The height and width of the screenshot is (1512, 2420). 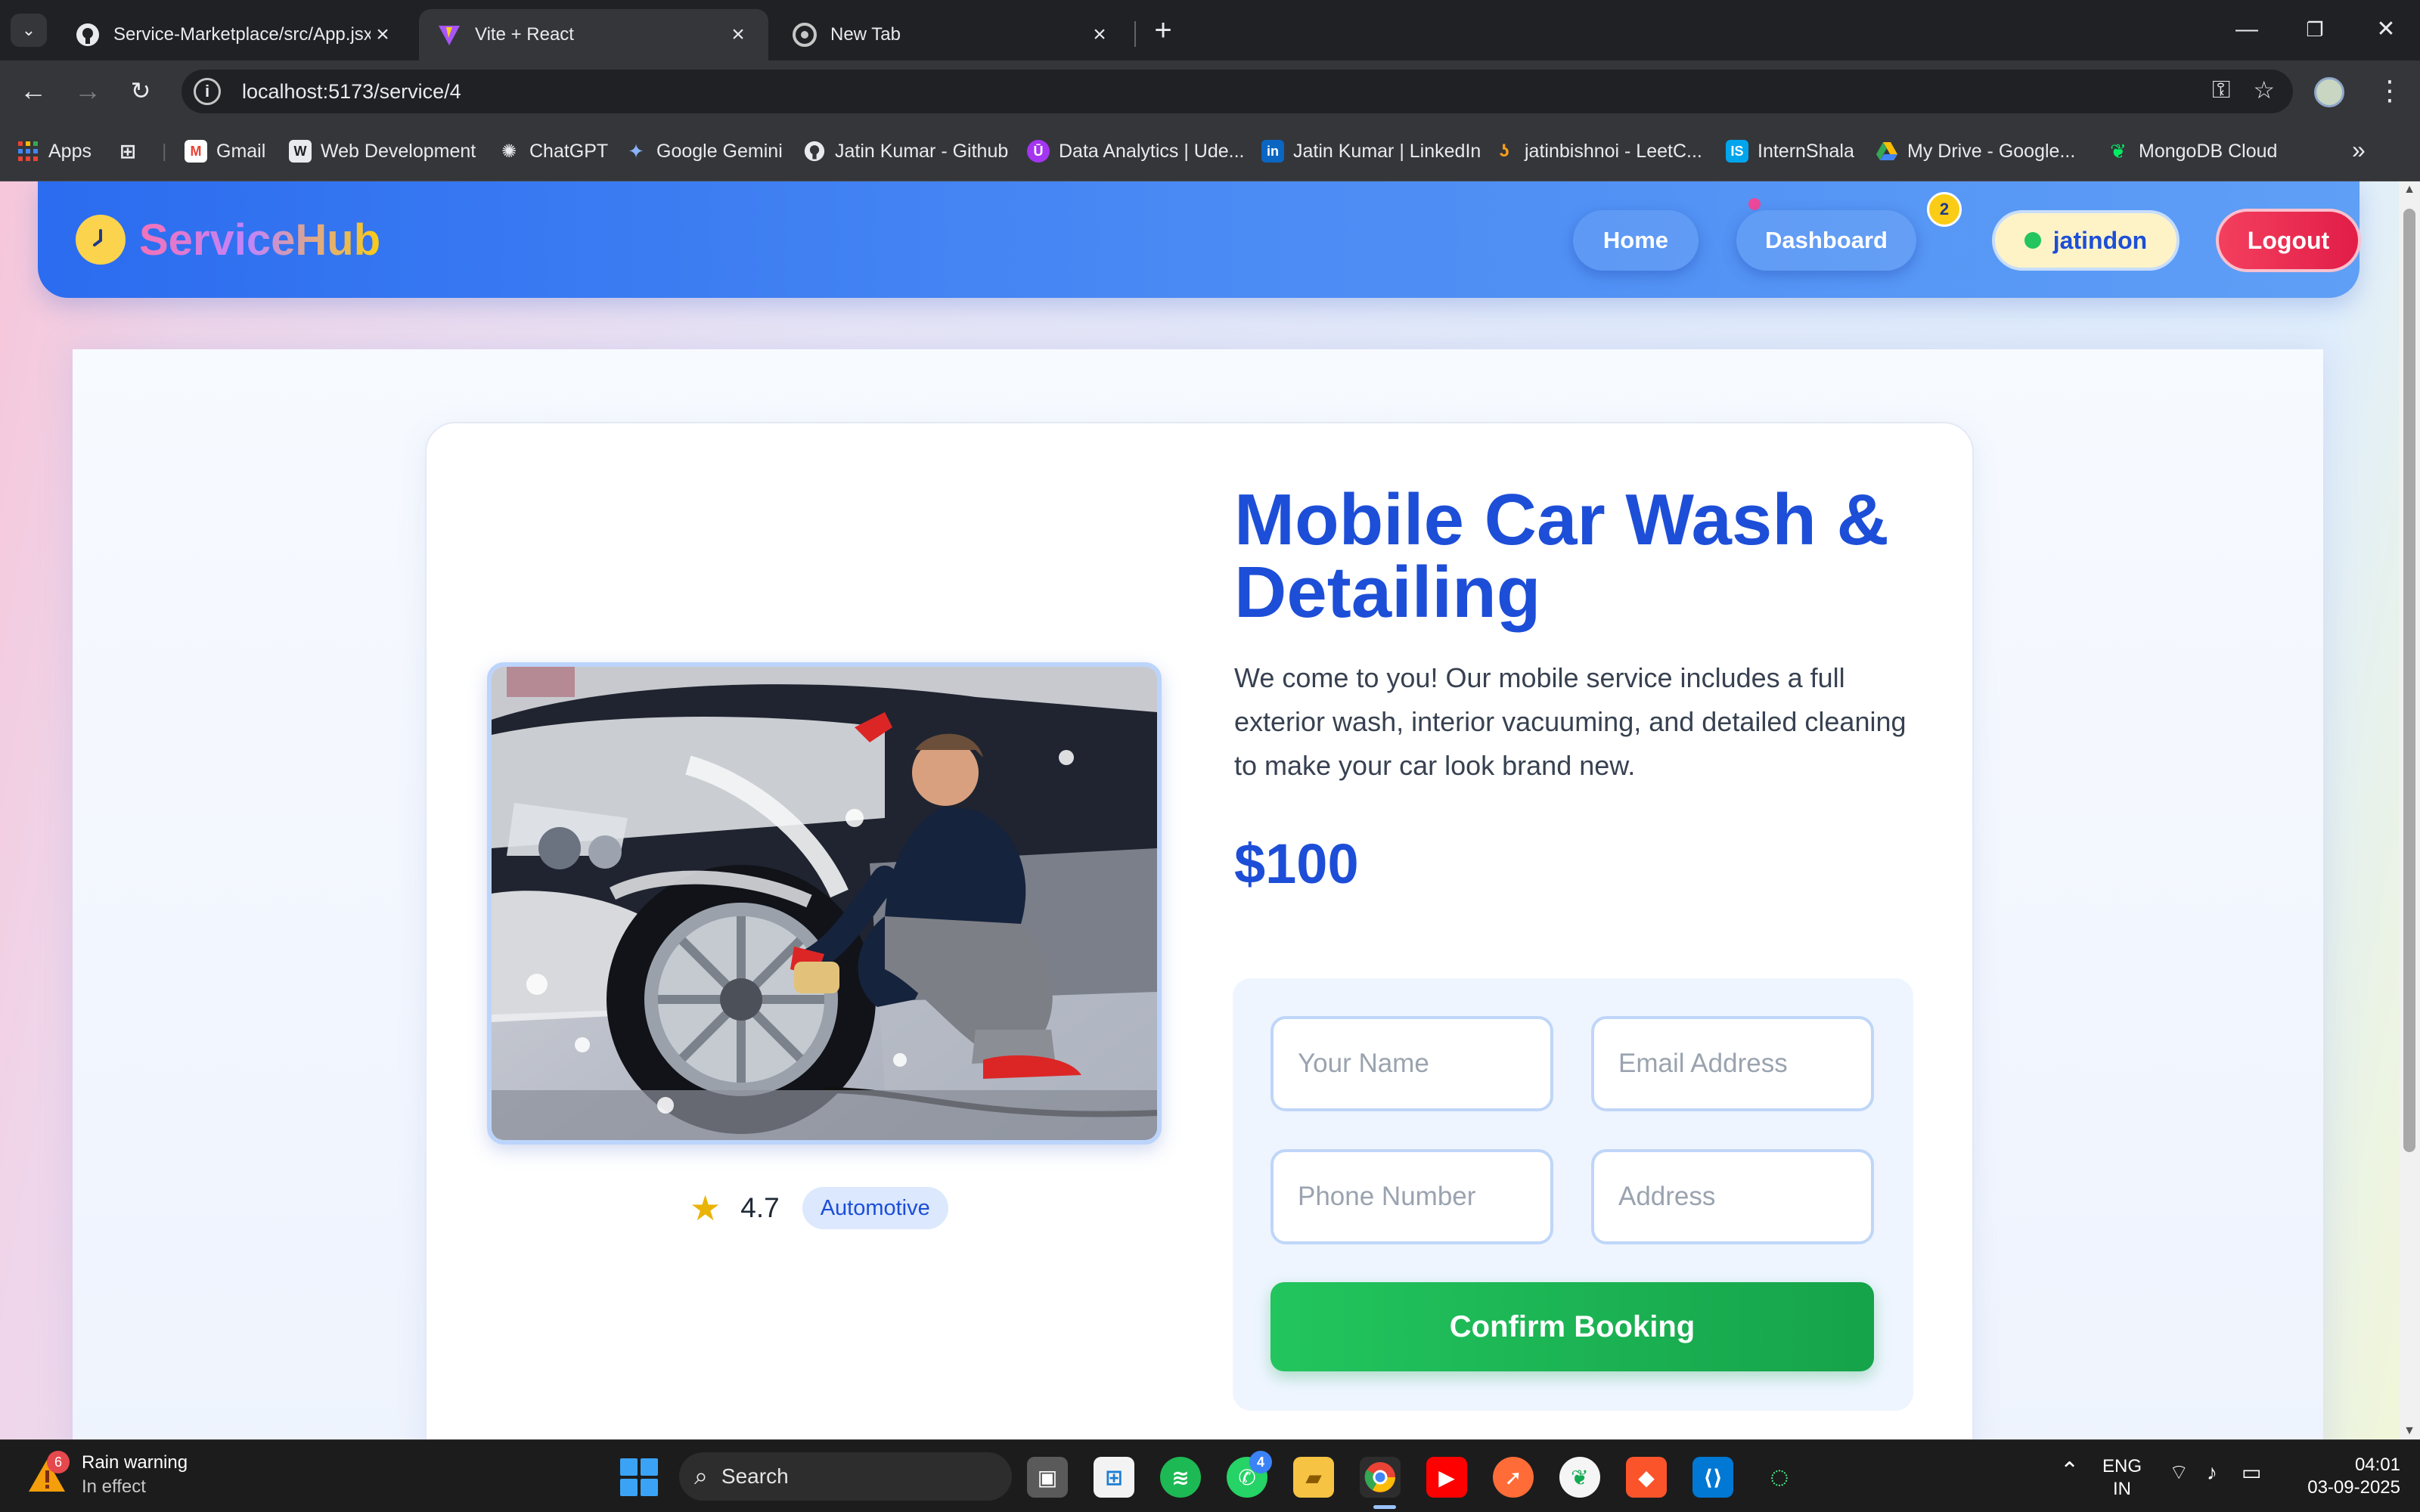 What do you see at coordinates (1732, 1196) in the screenshot?
I see `address-field` at bounding box center [1732, 1196].